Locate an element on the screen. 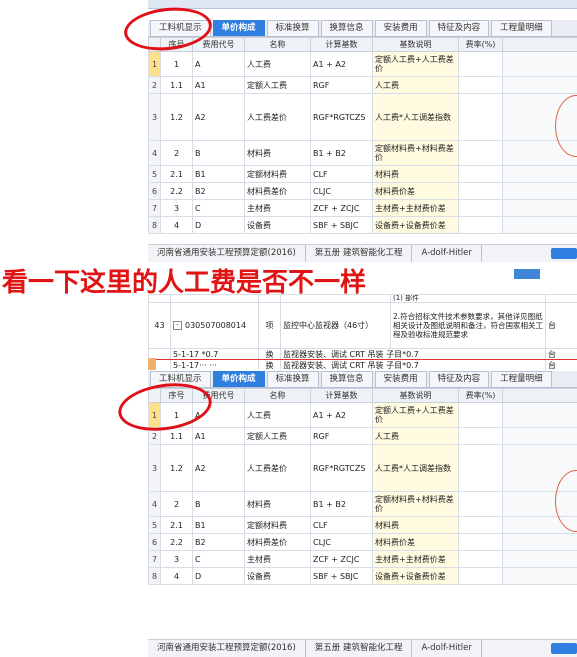 The height and width of the screenshot is (657, 577). tab-quantity-detail: 工程量明细 is located at coordinates (521, 379).